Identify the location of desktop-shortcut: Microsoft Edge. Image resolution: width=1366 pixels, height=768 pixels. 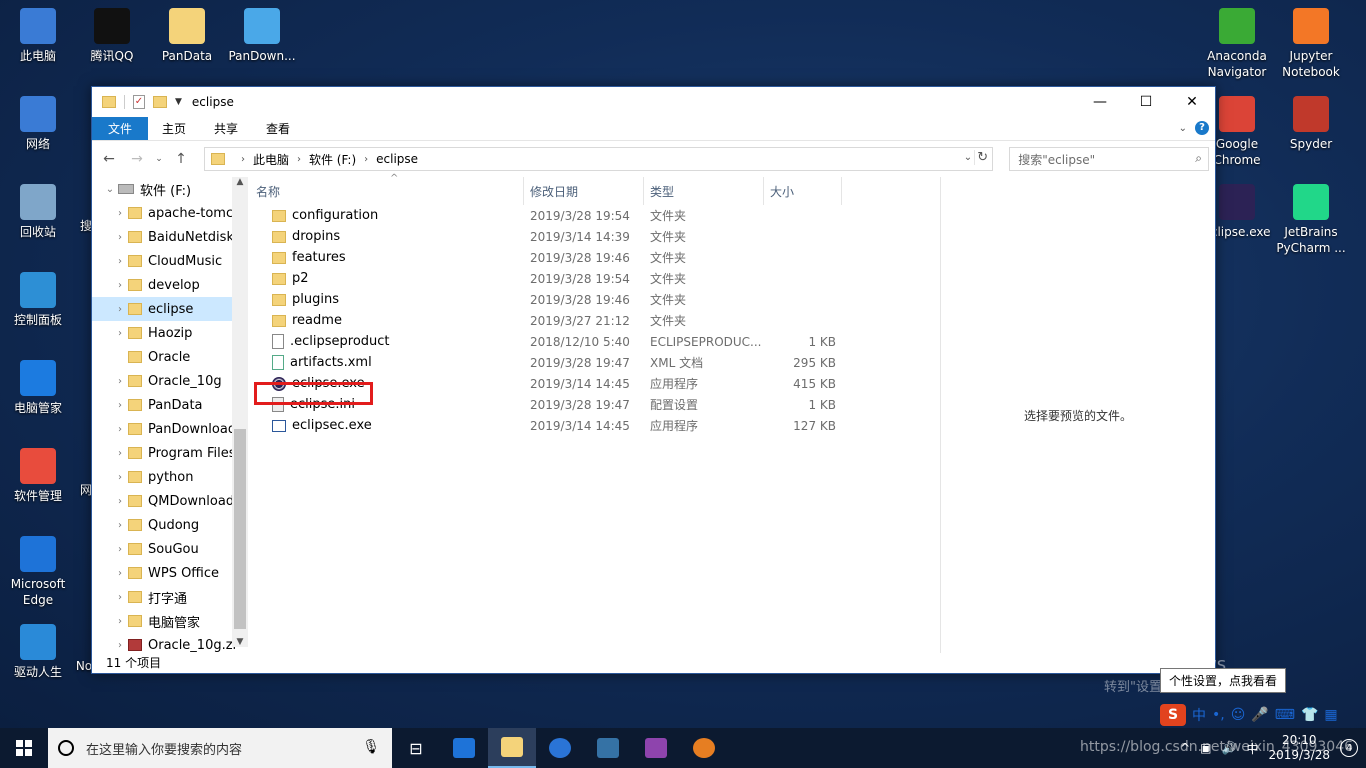
(38, 572).